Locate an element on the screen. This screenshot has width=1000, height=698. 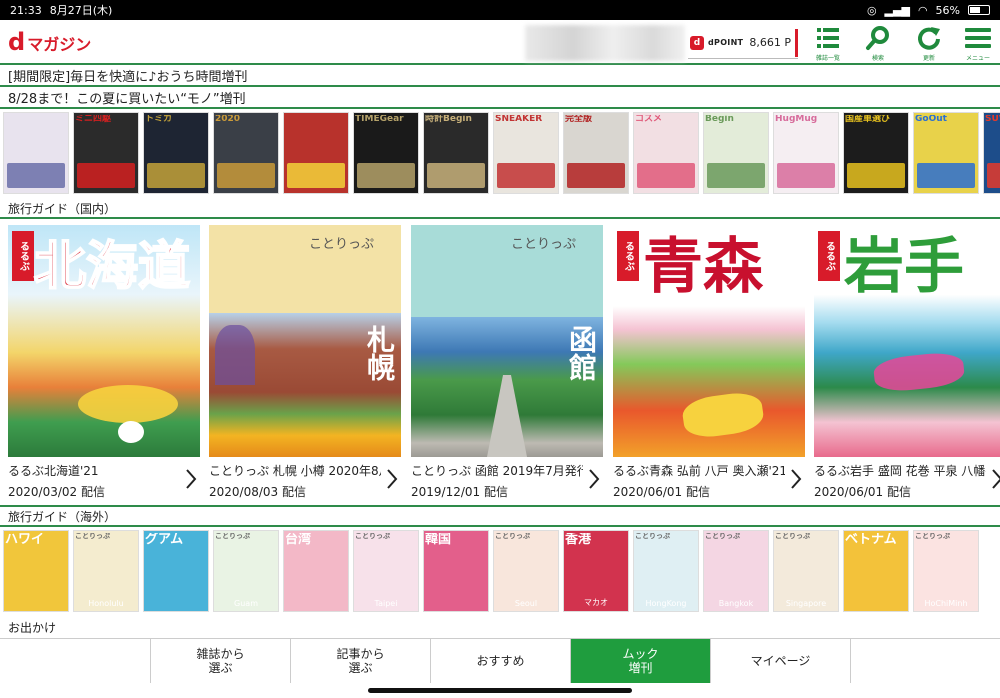
overseas-guide-title: グアム is located at coordinates (164, 539).